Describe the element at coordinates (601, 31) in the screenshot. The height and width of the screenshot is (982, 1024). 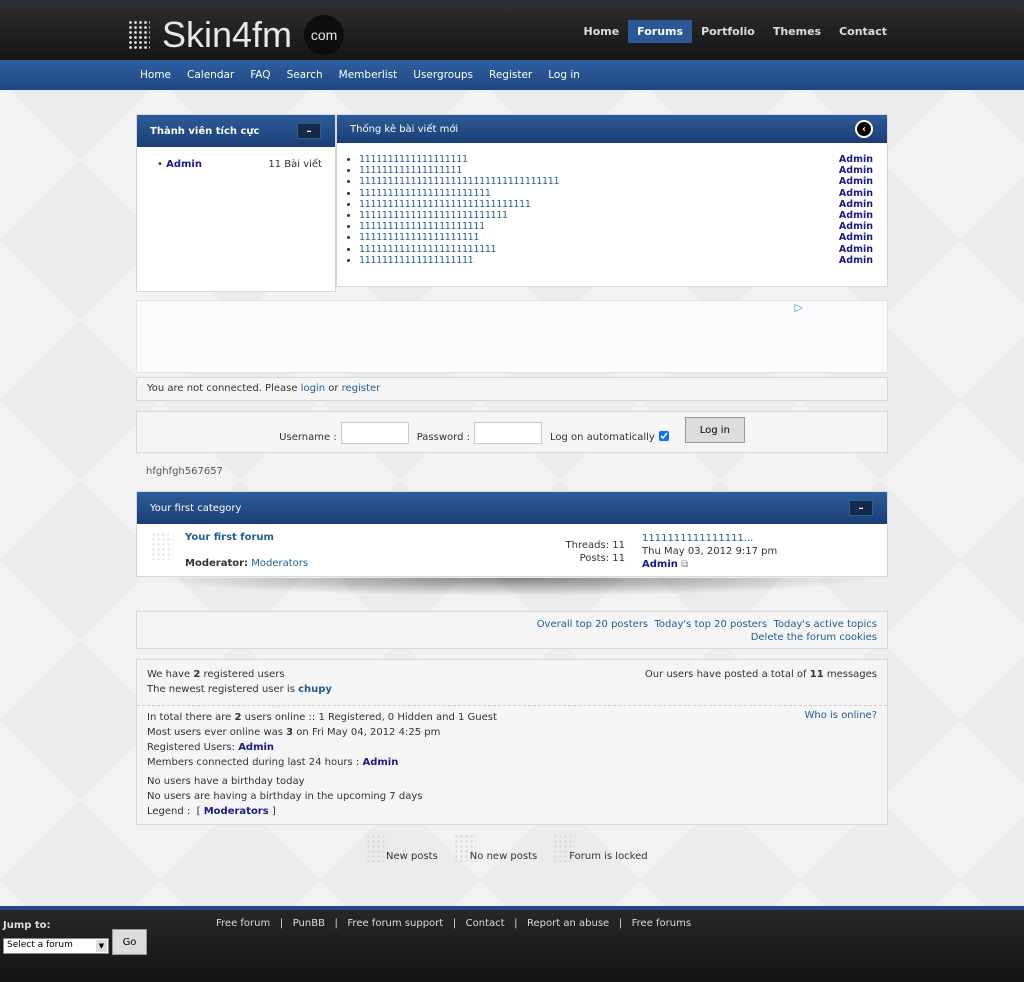
I see `top-nav-home: Home` at that location.